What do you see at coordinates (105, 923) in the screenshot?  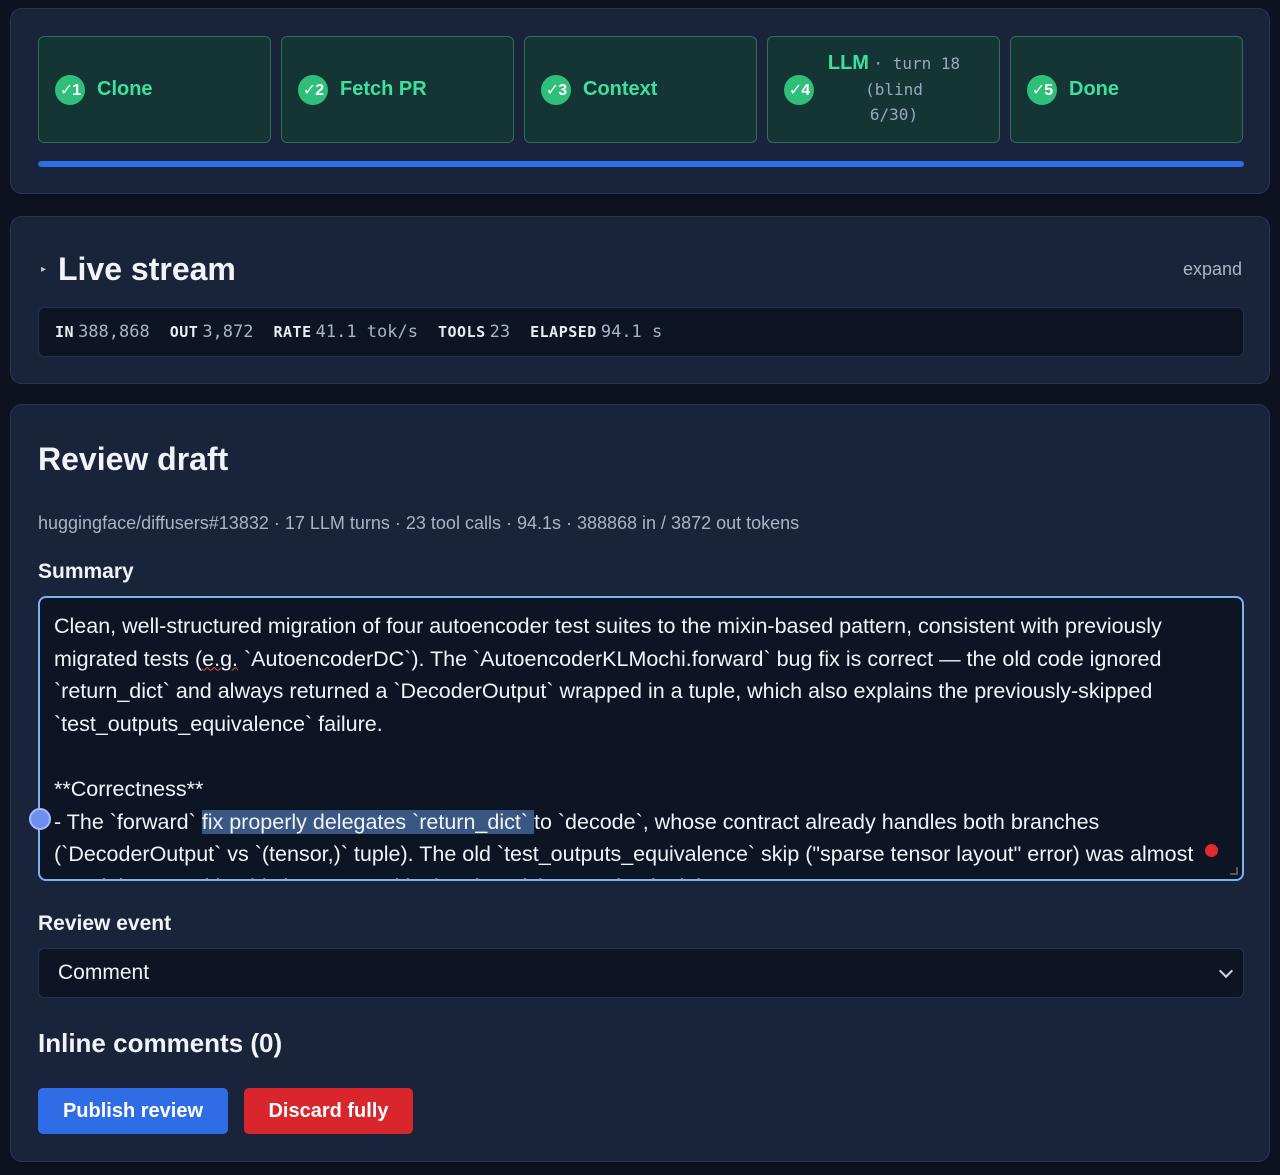 I see `review-event-label: Review event` at bounding box center [105, 923].